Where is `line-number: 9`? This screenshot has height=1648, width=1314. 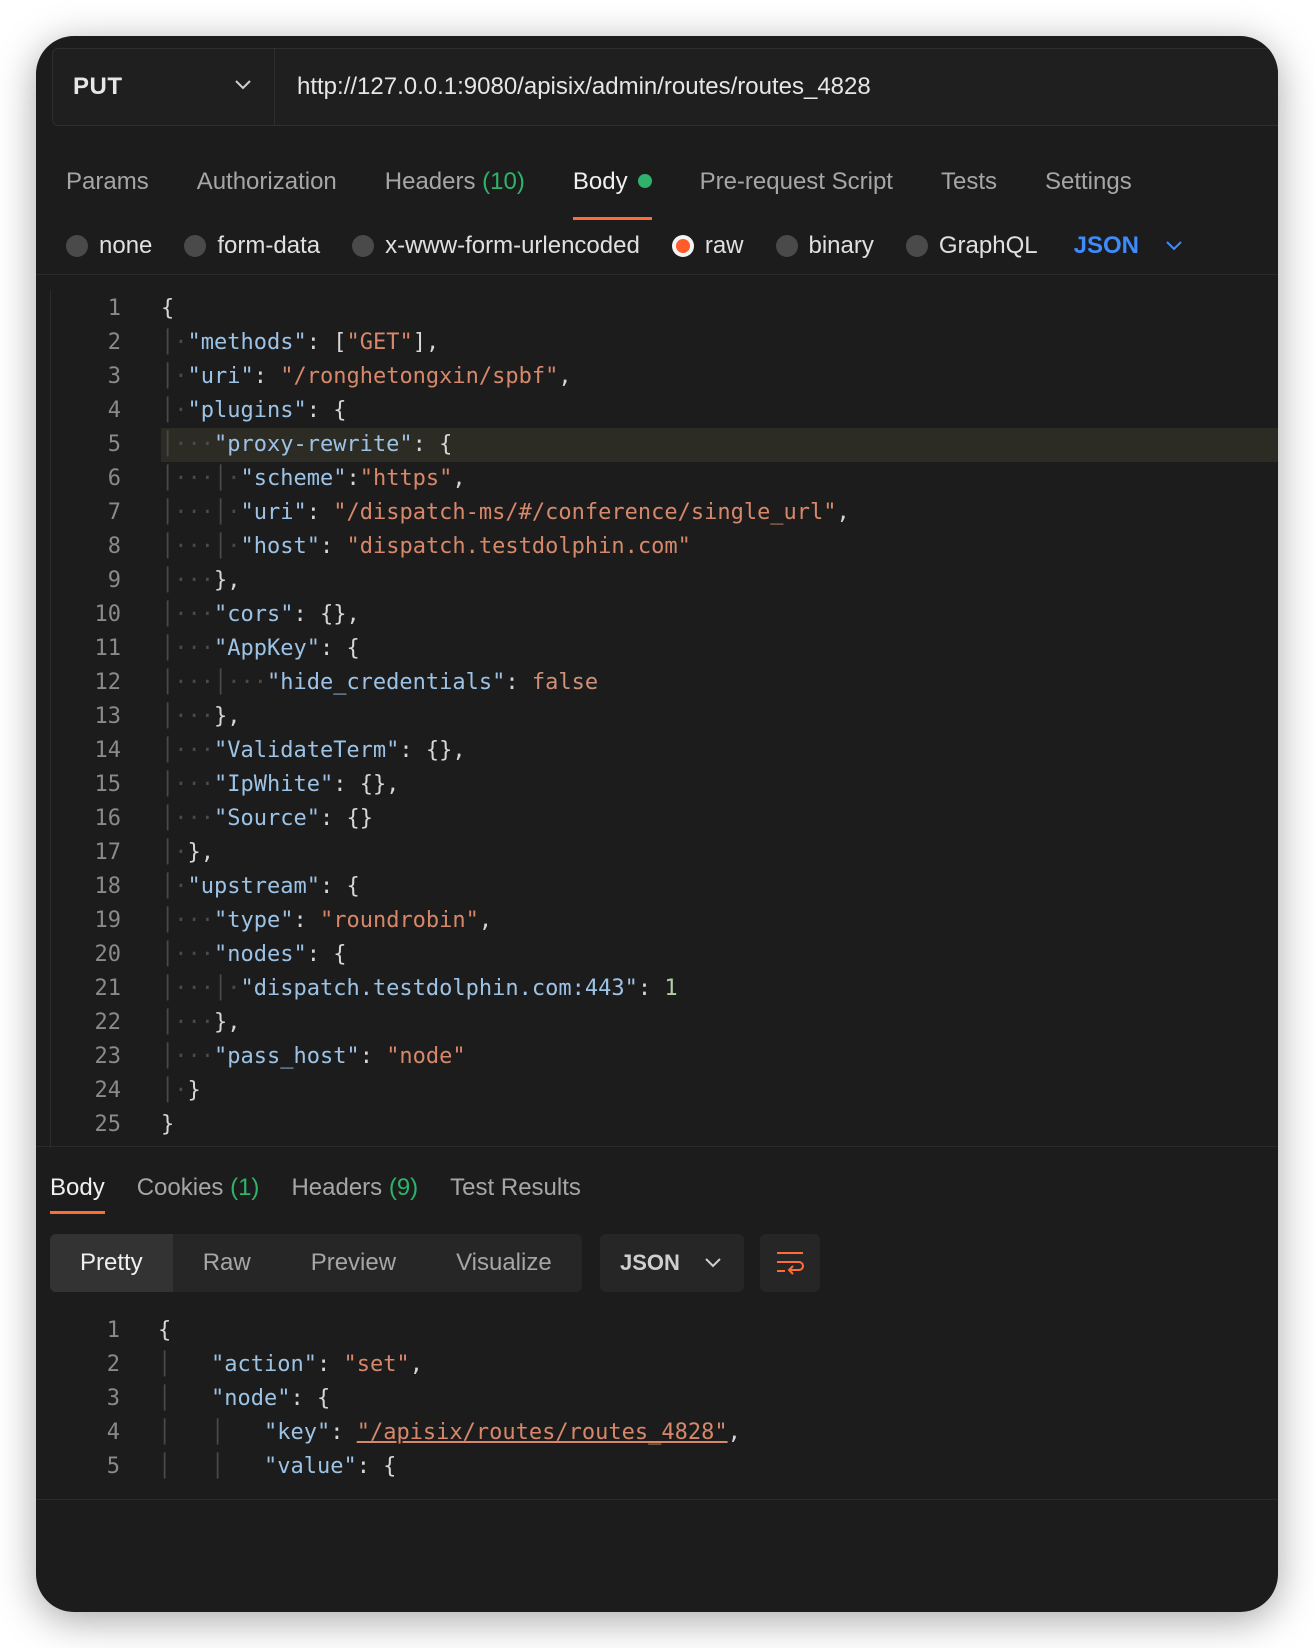 line-number: 9 is located at coordinates (114, 580).